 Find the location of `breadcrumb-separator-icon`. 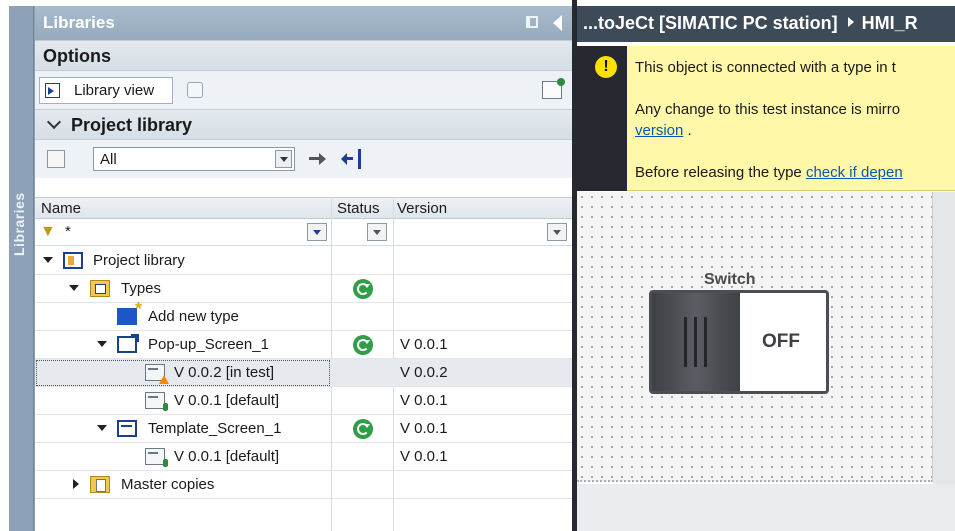

breadcrumb-separator-icon is located at coordinates (850, 22).